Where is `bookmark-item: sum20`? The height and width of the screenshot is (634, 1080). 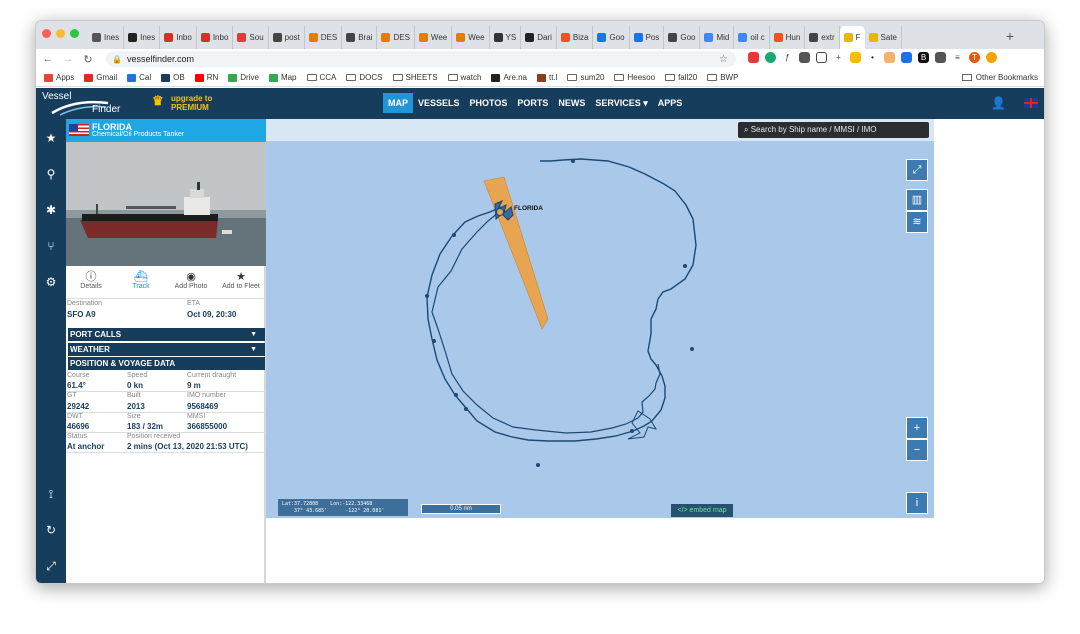
bookmark-item: sum20 is located at coordinates (585, 77).